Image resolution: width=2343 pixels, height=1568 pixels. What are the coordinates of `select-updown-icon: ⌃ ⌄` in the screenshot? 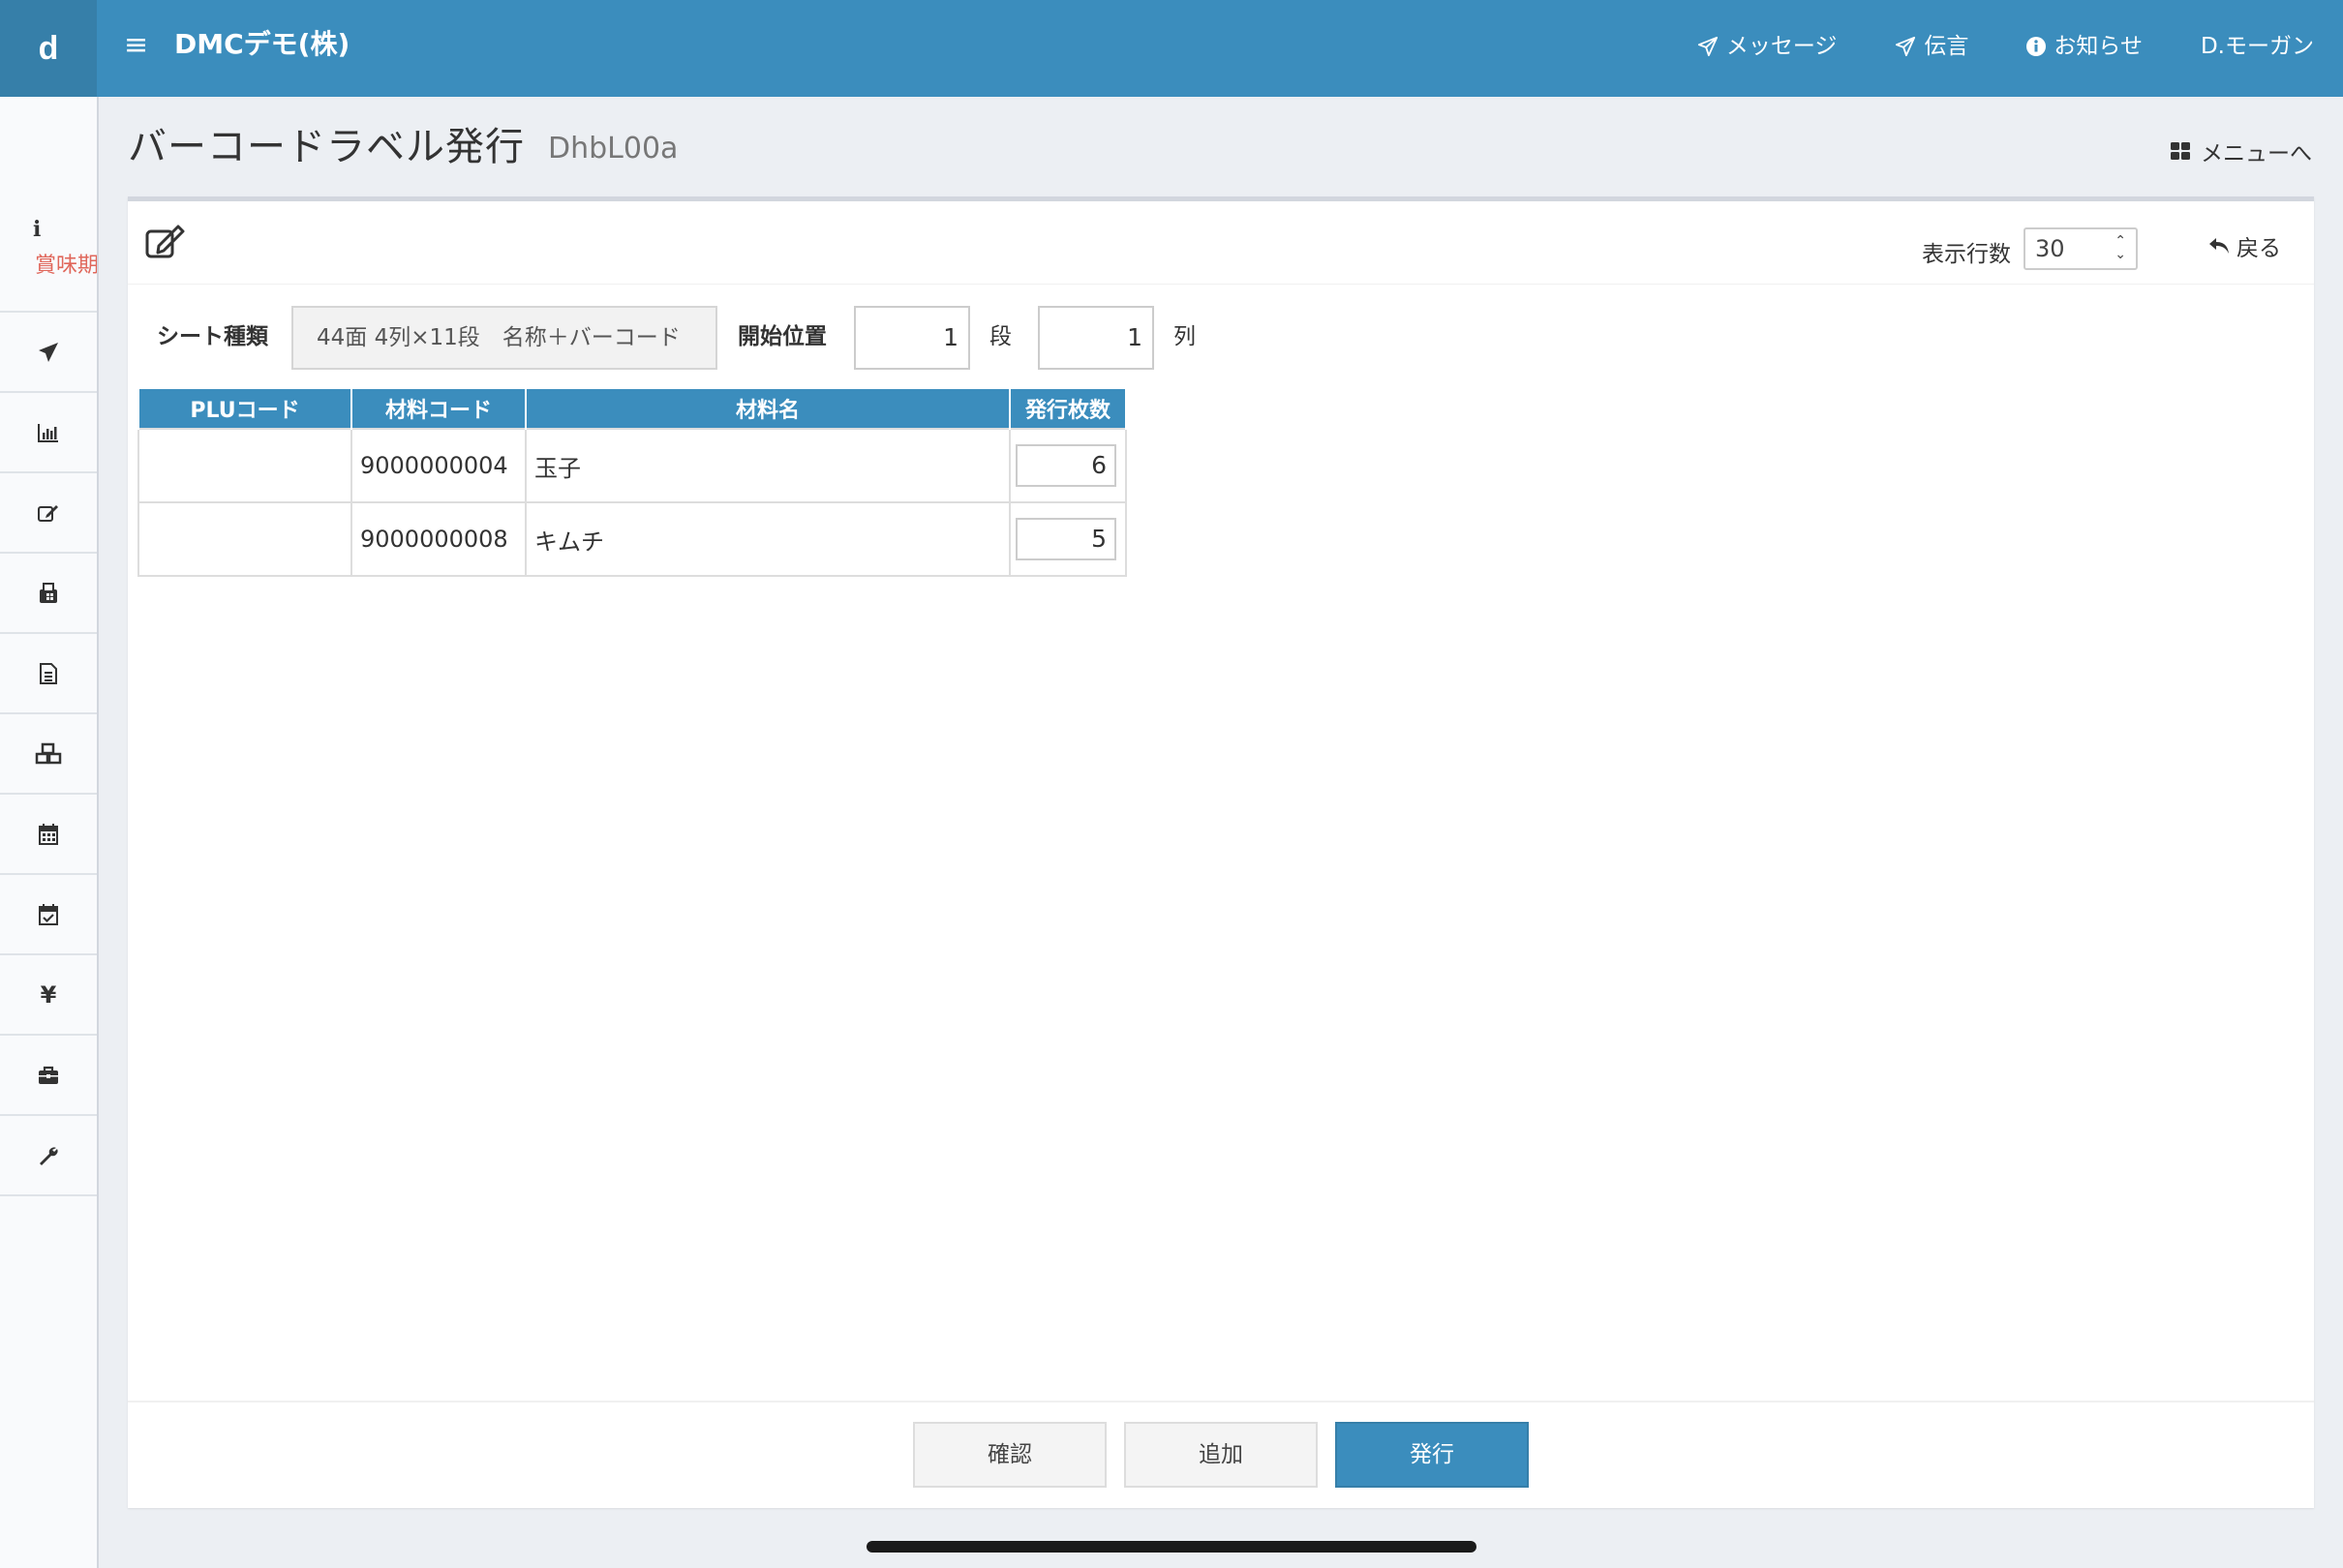 It's located at (2120, 247).